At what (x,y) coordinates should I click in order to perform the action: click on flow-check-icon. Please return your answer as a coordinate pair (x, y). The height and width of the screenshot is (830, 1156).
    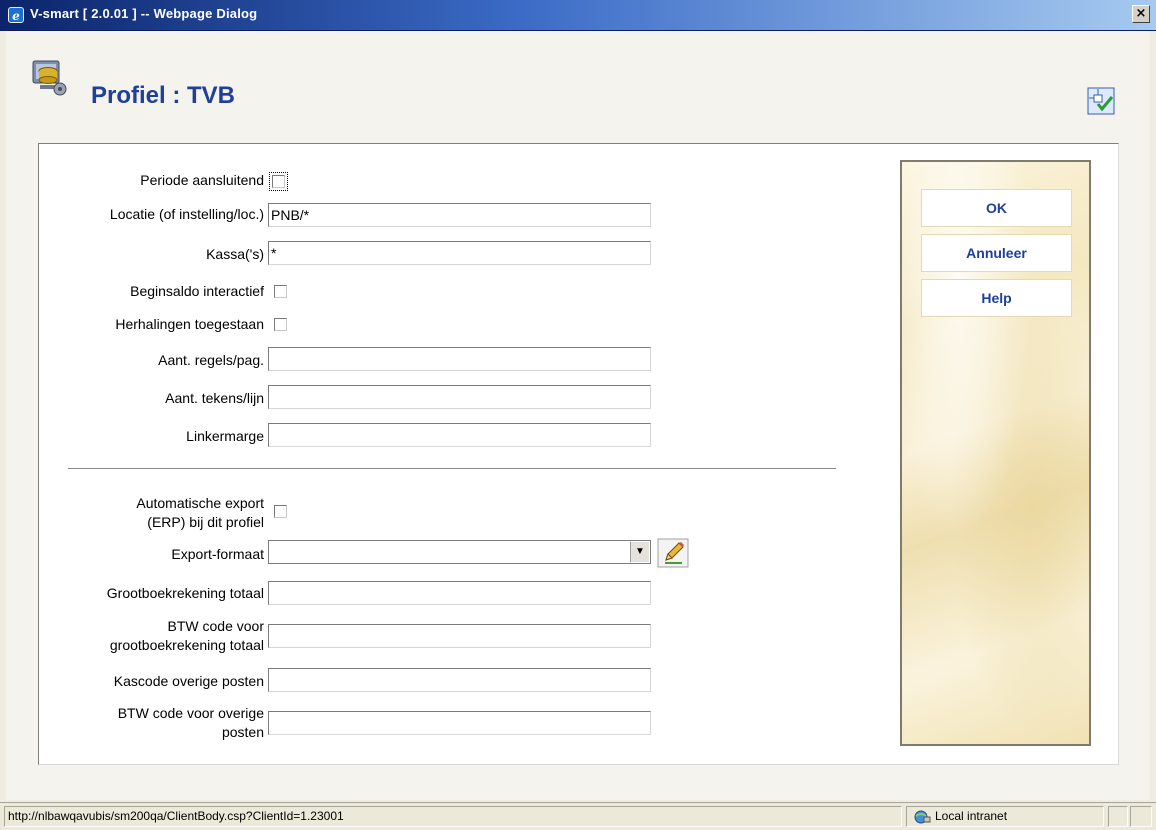
    Looking at the image, I should click on (1101, 101).